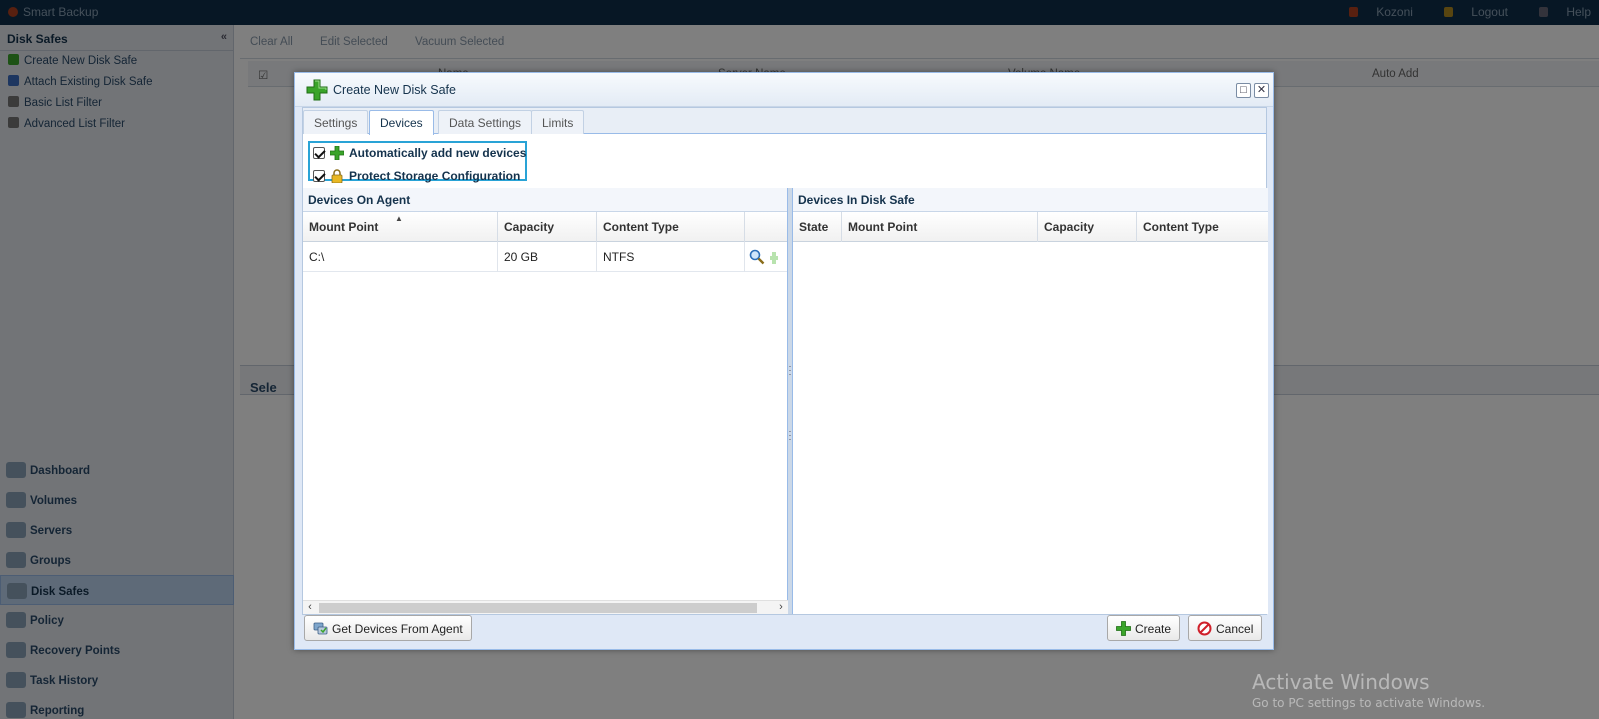  What do you see at coordinates (1341, 682) in the screenshot?
I see `watermark-title: Activate Windows` at bounding box center [1341, 682].